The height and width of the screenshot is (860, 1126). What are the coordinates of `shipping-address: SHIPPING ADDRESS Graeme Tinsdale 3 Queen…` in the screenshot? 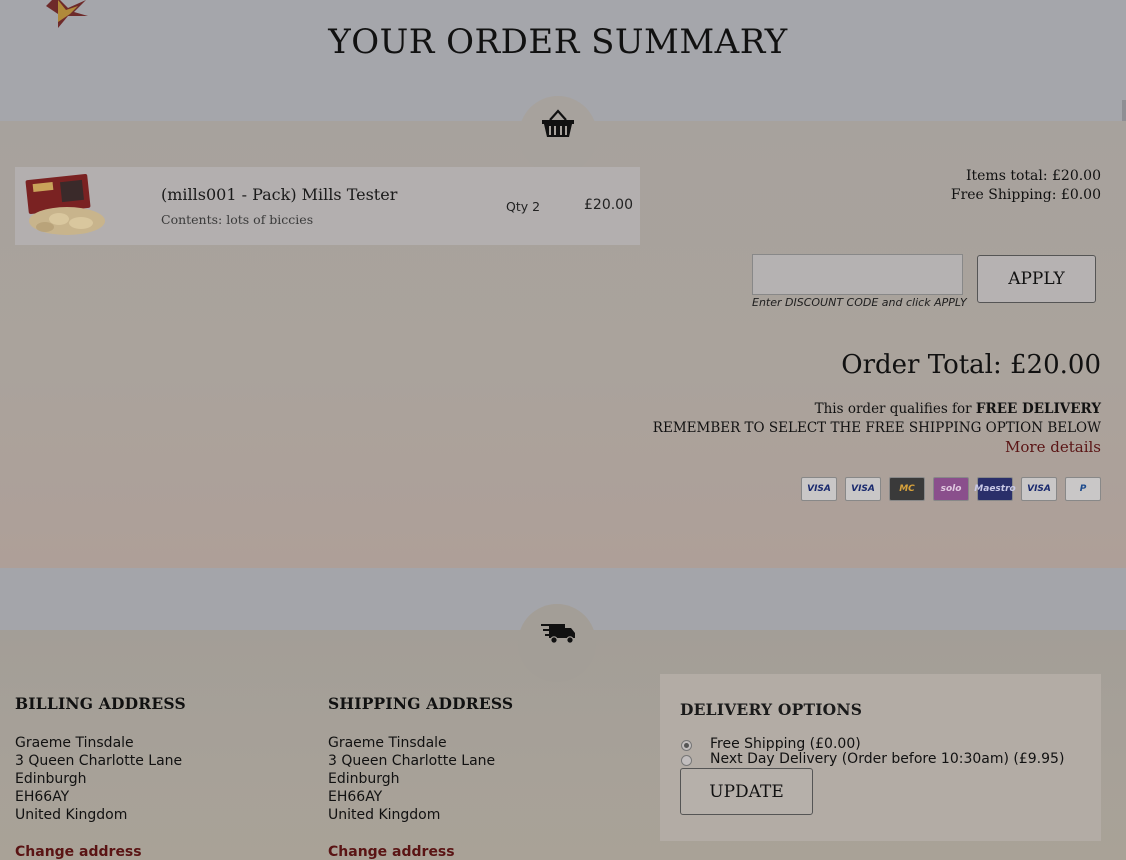 It's located at (478, 777).